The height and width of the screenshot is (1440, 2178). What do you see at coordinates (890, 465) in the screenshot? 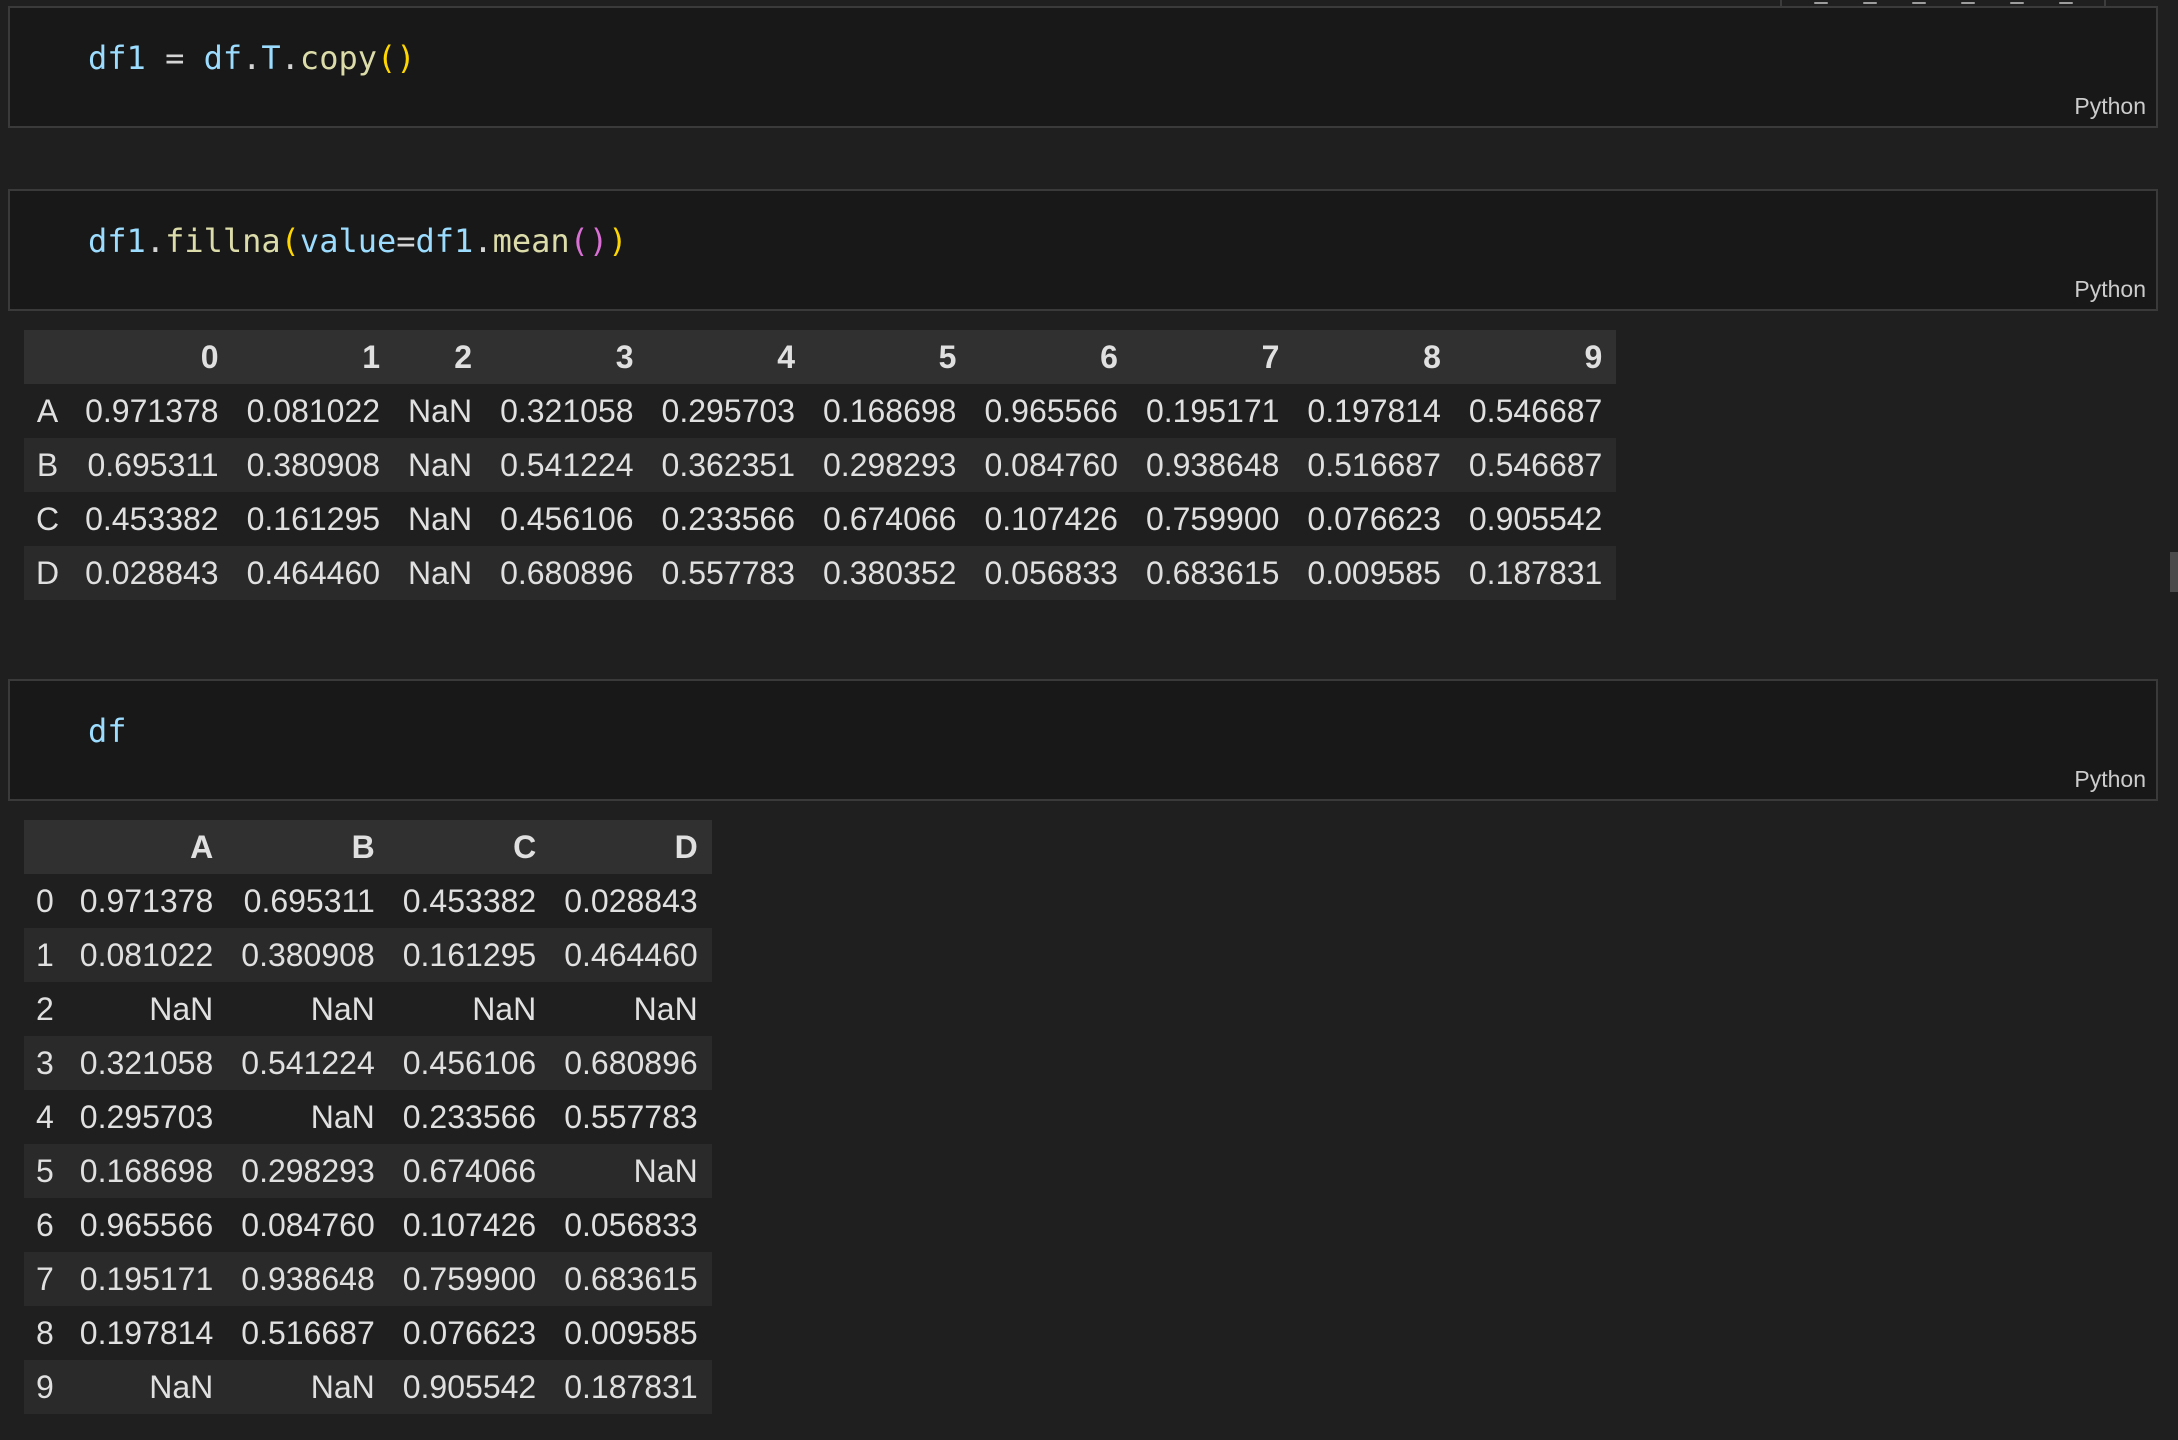
I see `table-cell: 0.298293` at bounding box center [890, 465].